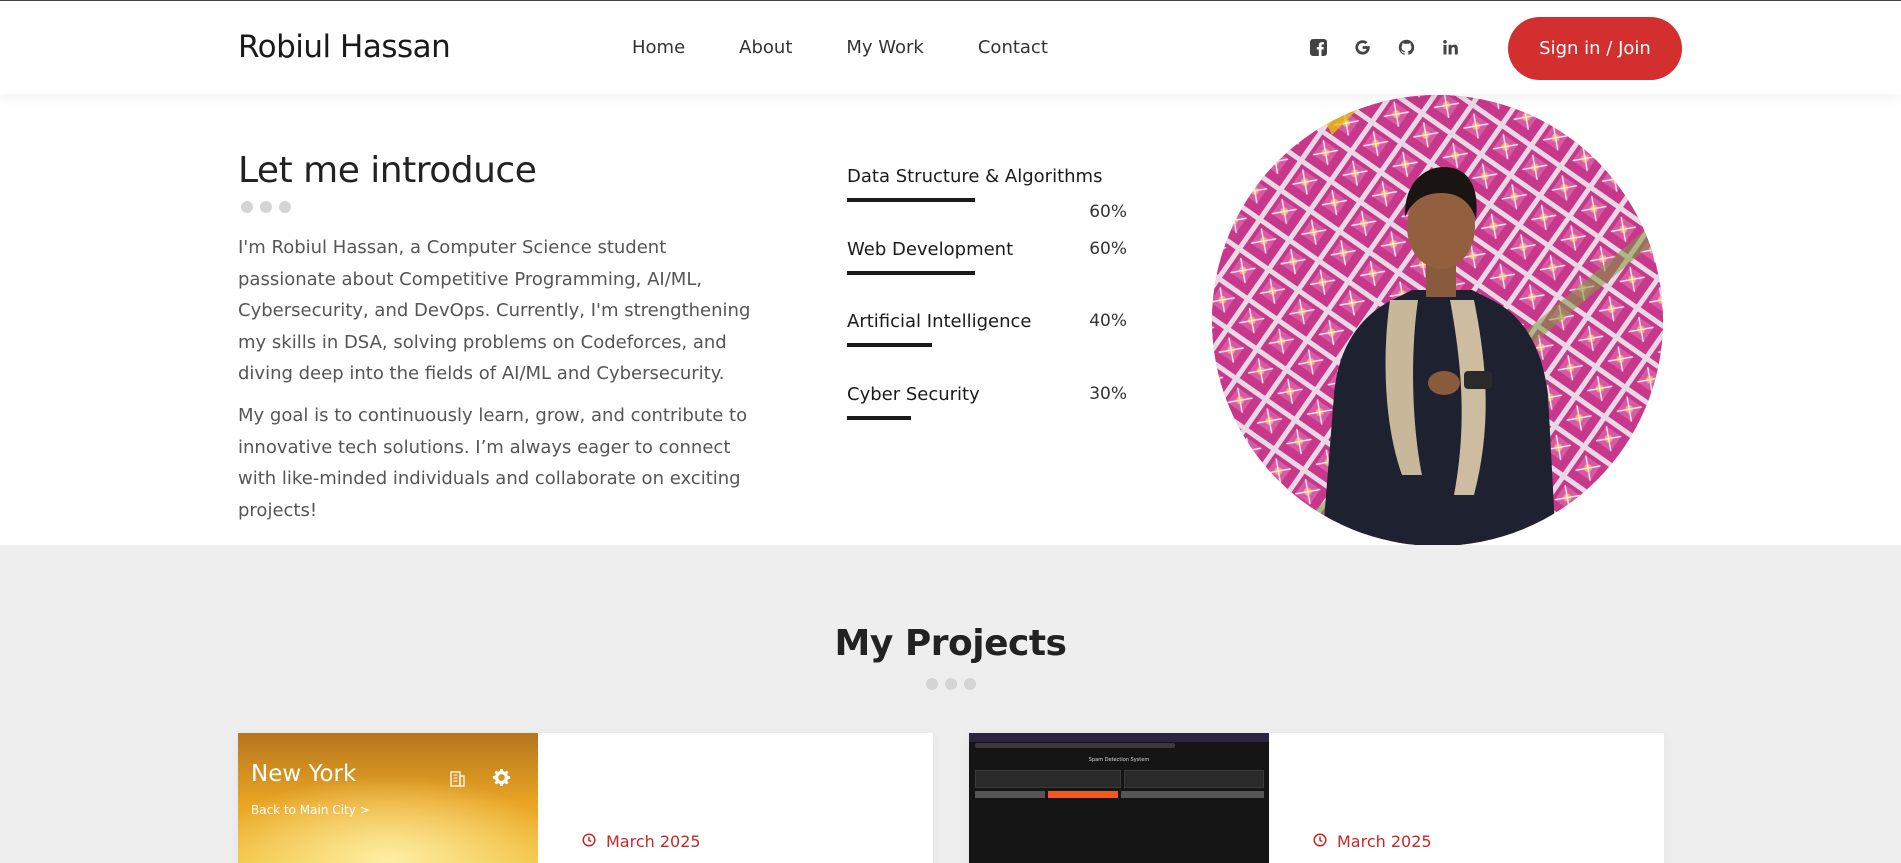  Describe the element at coordinates (658, 47) in the screenshot. I see `nav-home: Home` at that location.